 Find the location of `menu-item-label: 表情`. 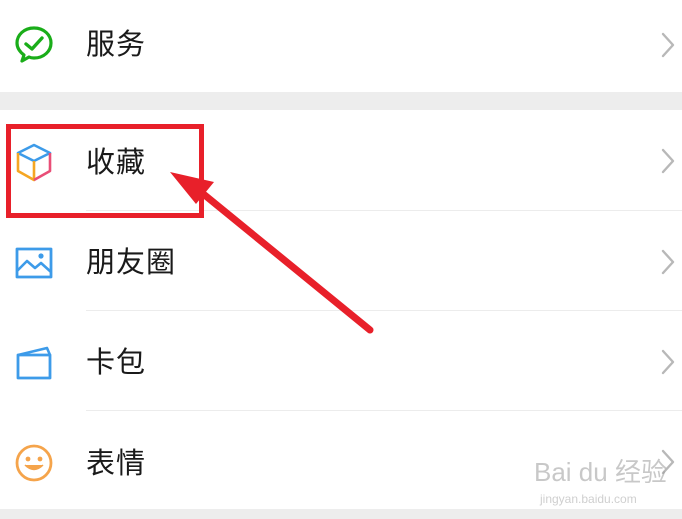

menu-item-label: 表情 is located at coordinates (116, 463).